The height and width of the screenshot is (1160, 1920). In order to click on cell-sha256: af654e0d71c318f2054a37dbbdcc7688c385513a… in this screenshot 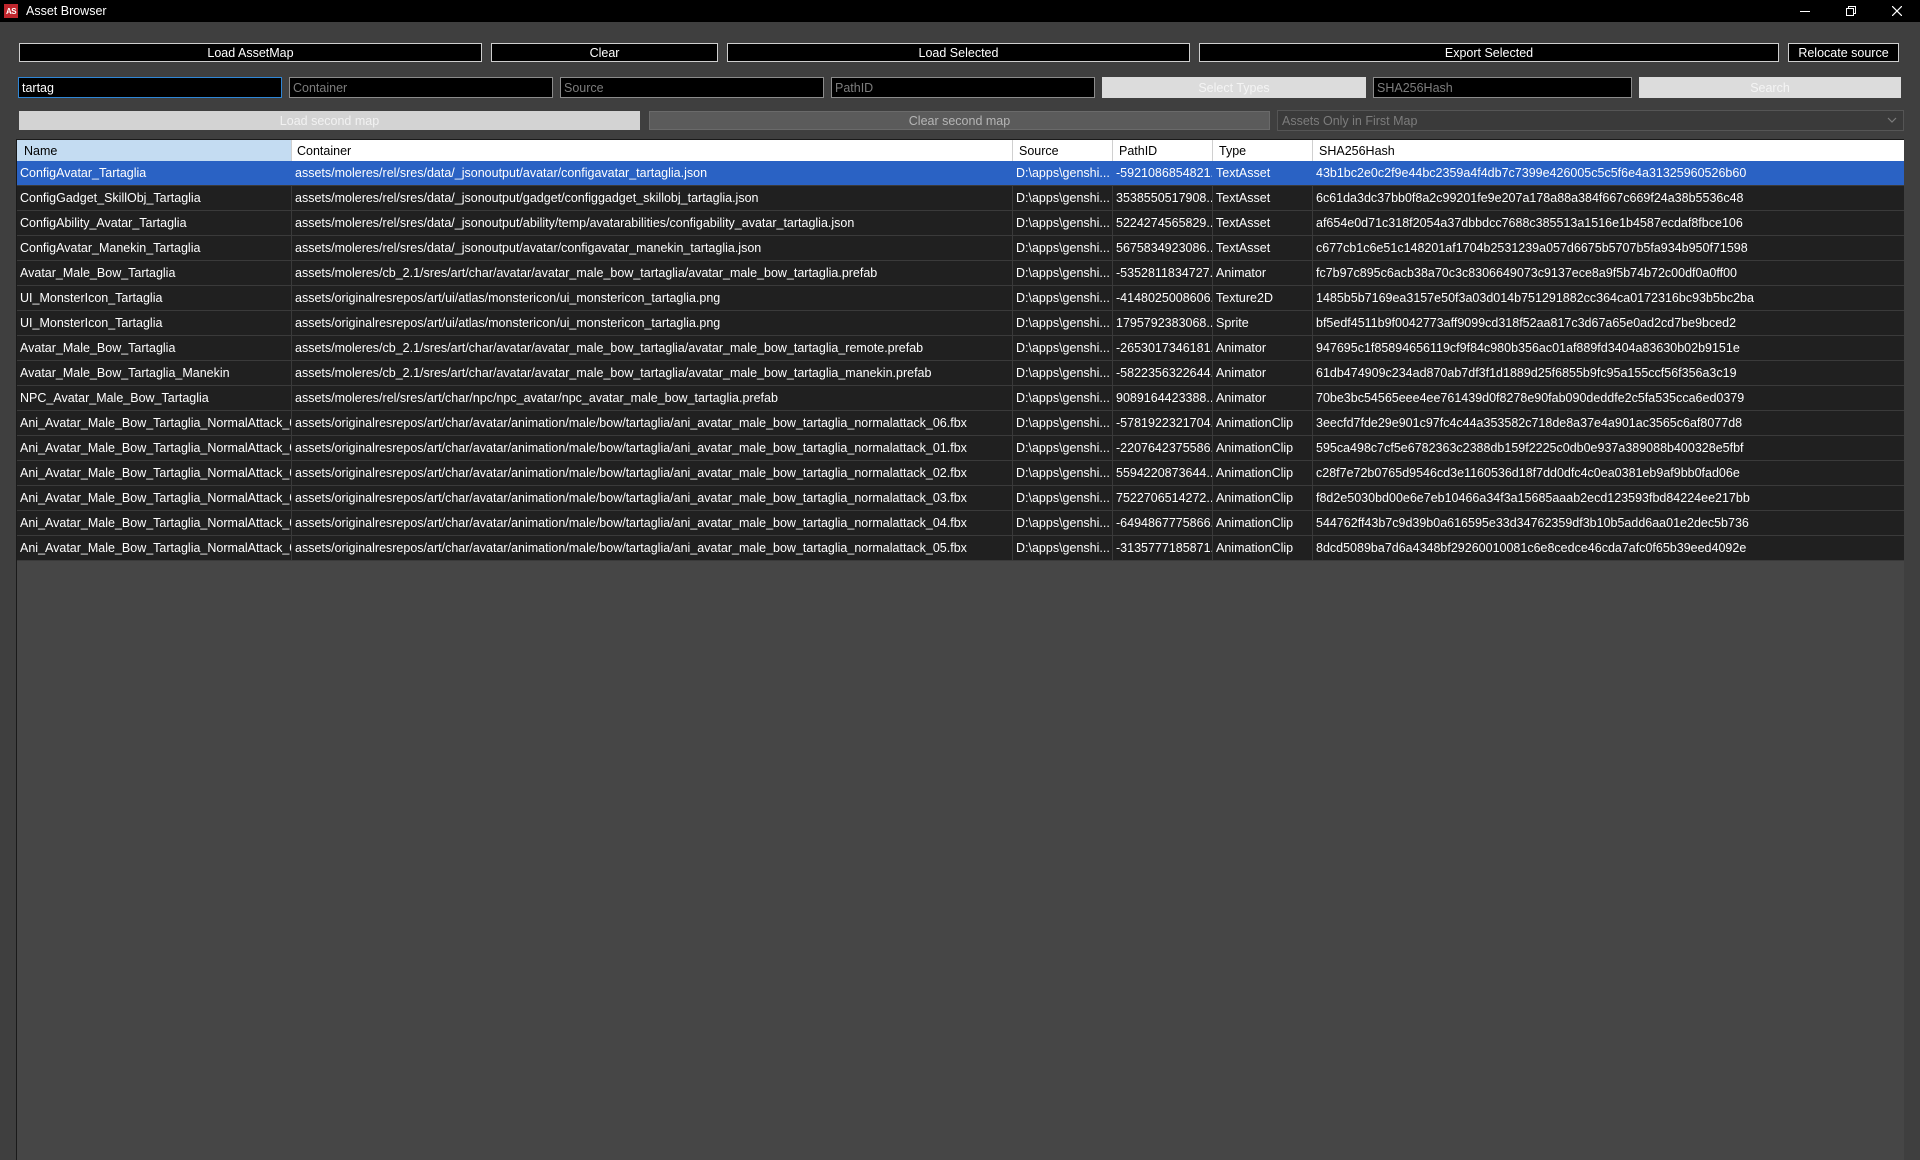, I will do `click(1529, 223)`.